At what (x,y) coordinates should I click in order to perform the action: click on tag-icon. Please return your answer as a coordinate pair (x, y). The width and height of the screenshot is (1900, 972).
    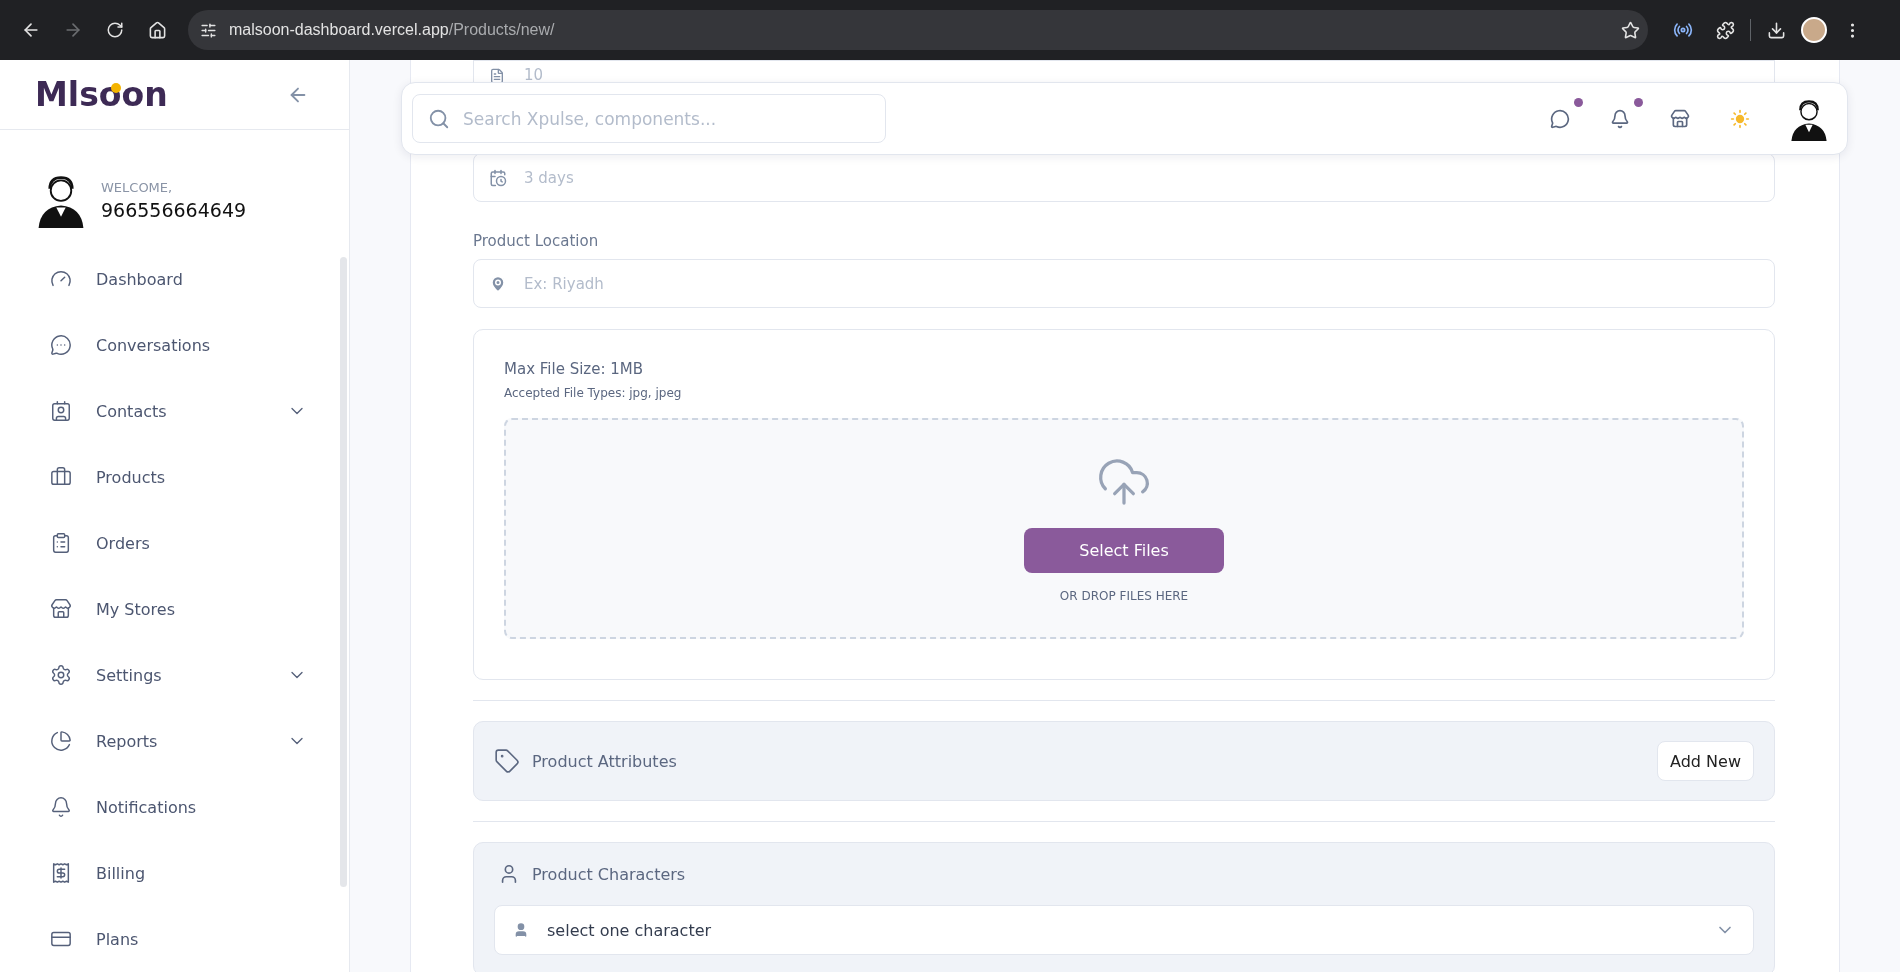
    Looking at the image, I should click on (507, 761).